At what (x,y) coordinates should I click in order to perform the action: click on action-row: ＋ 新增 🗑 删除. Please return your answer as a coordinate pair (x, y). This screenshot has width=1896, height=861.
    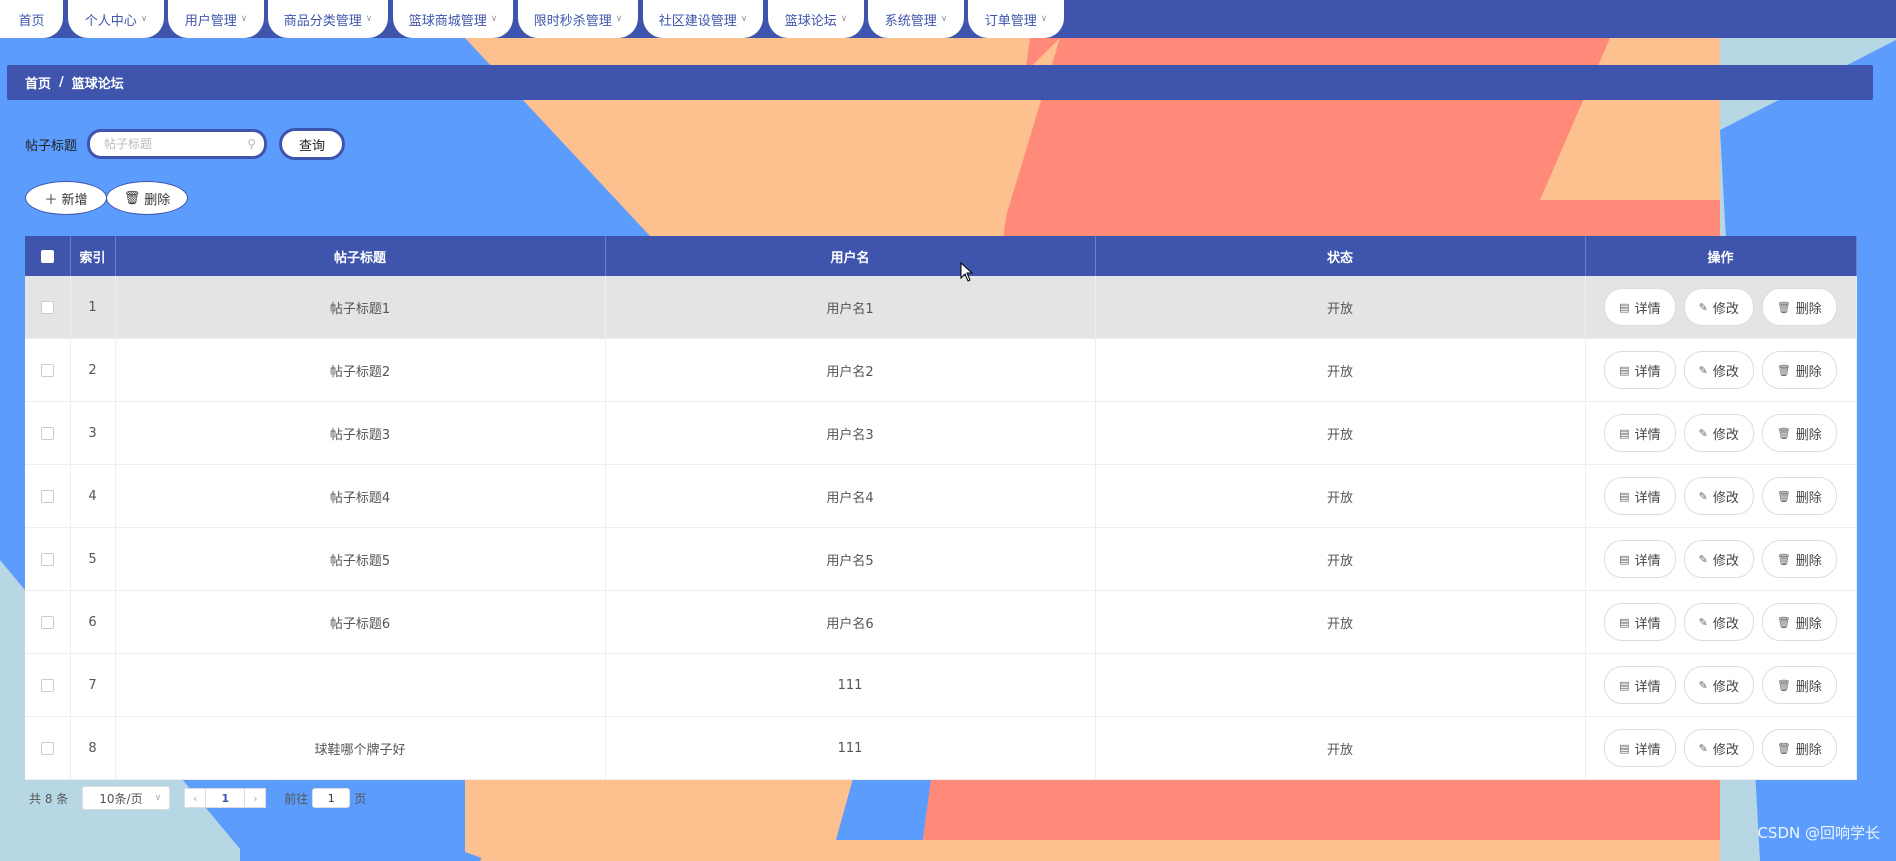
    Looking at the image, I should click on (106, 198).